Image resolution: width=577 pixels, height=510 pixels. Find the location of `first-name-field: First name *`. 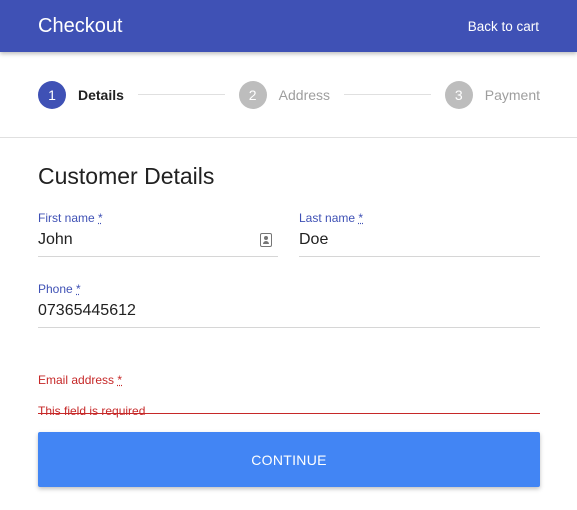

first-name-field: First name * is located at coordinates (158, 234).